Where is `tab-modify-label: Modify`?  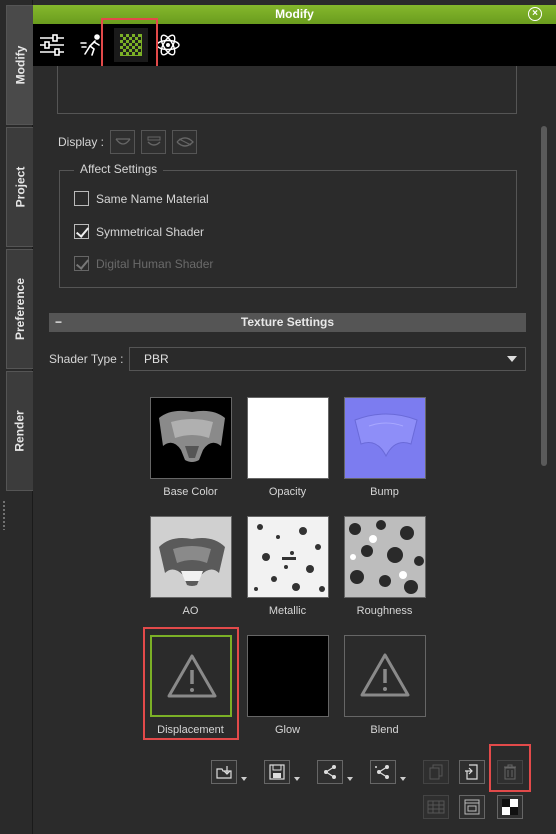
tab-modify-label: Modify is located at coordinates (20, 65).